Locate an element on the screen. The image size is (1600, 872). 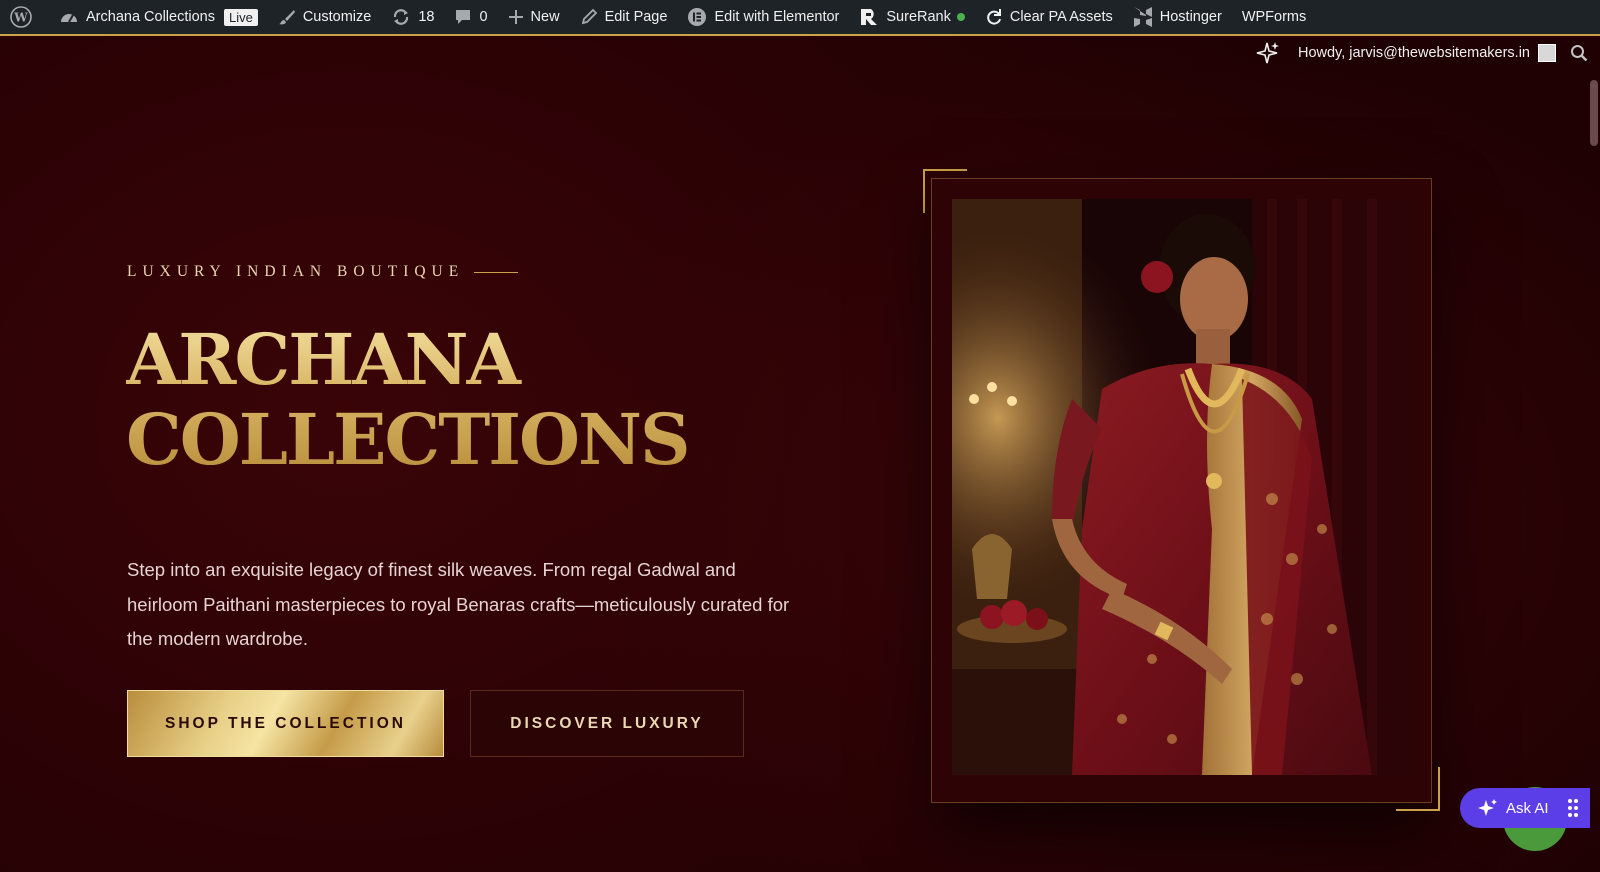
comments-count: 0 is located at coordinates (483, 17).